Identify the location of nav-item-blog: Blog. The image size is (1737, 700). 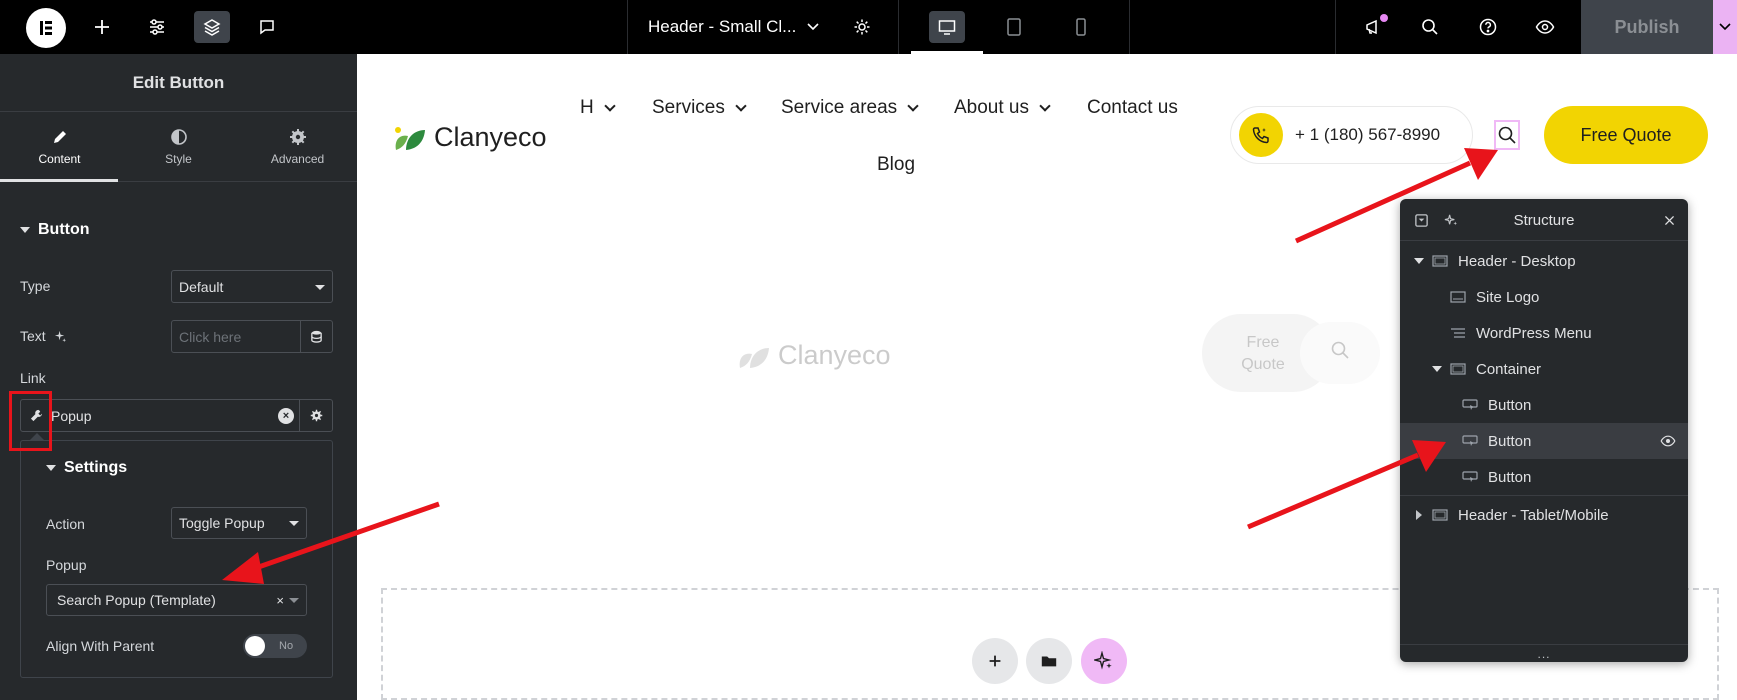
(896, 165).